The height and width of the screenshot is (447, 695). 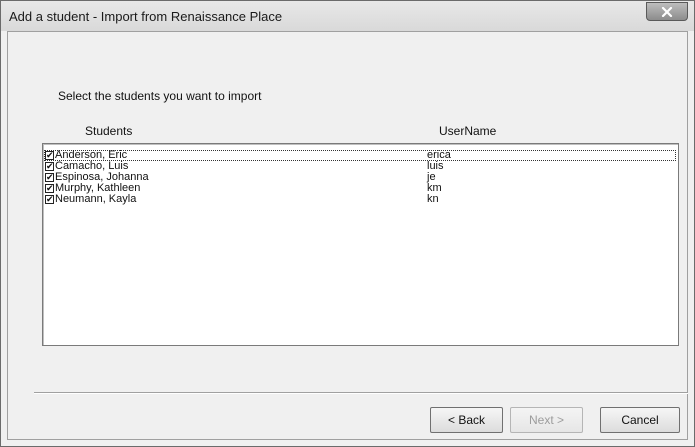 What do you see at coordinates (360, 155) in the screenshot?
I see `student-row: ✔ Anderson, Eric erica` at bounding box center [360, 155].